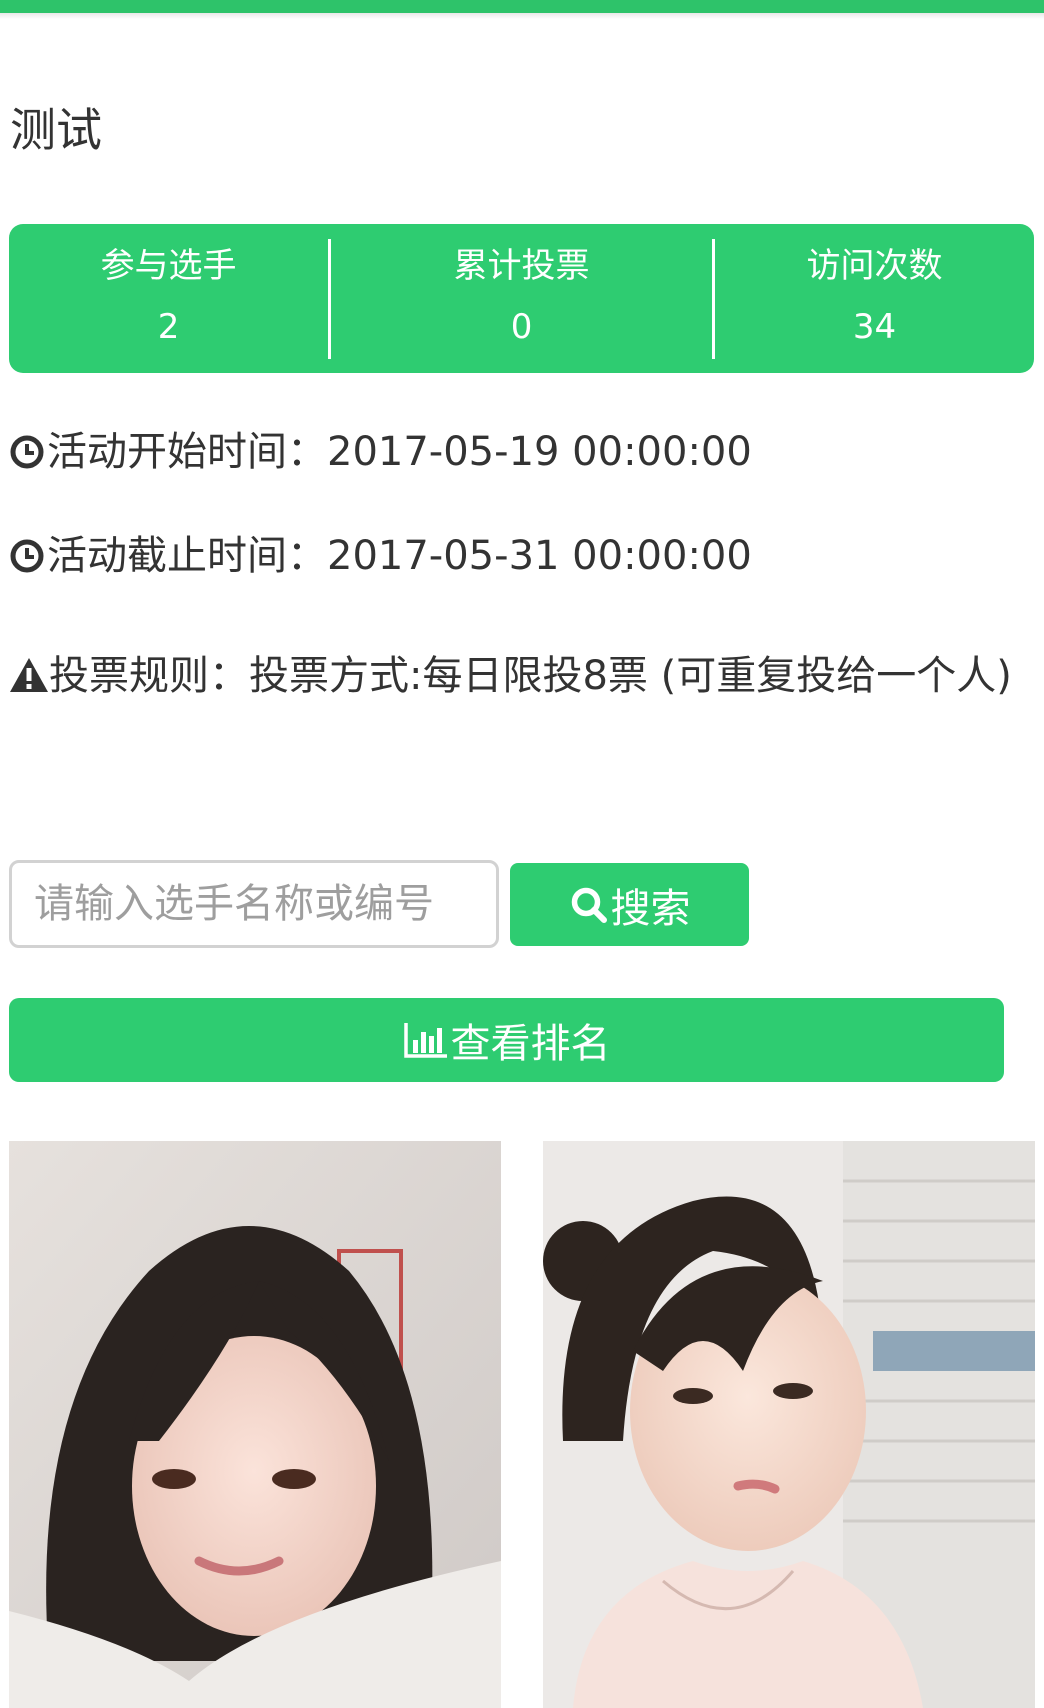  What do you see at coordinates (530, 1044) in the screenshot?
I see `view-ranking-label: 查看排名` at bounding box center [530, 1044].